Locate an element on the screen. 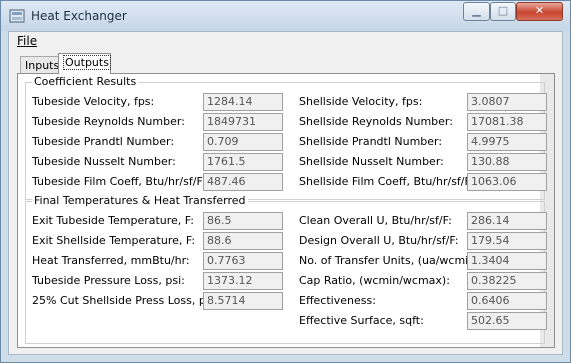 The width and height of the screenshot is (571, 363). heat-transferred-label: Heat Transferred, mmBtu/hr: is located at coordinates (111, 260).